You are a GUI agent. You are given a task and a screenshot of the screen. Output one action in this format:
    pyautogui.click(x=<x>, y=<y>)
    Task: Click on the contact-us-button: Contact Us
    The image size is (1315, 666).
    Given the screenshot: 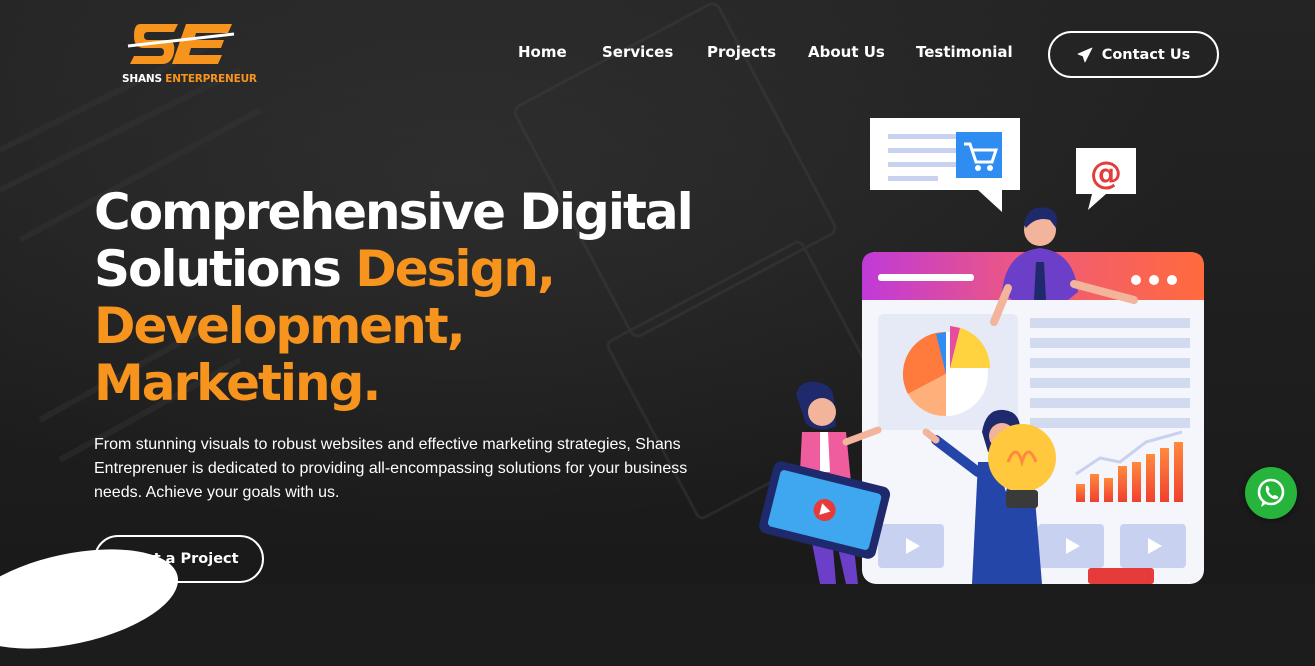 What is the action you would take?
    pyautogui.click(x=1133, y=54)
    